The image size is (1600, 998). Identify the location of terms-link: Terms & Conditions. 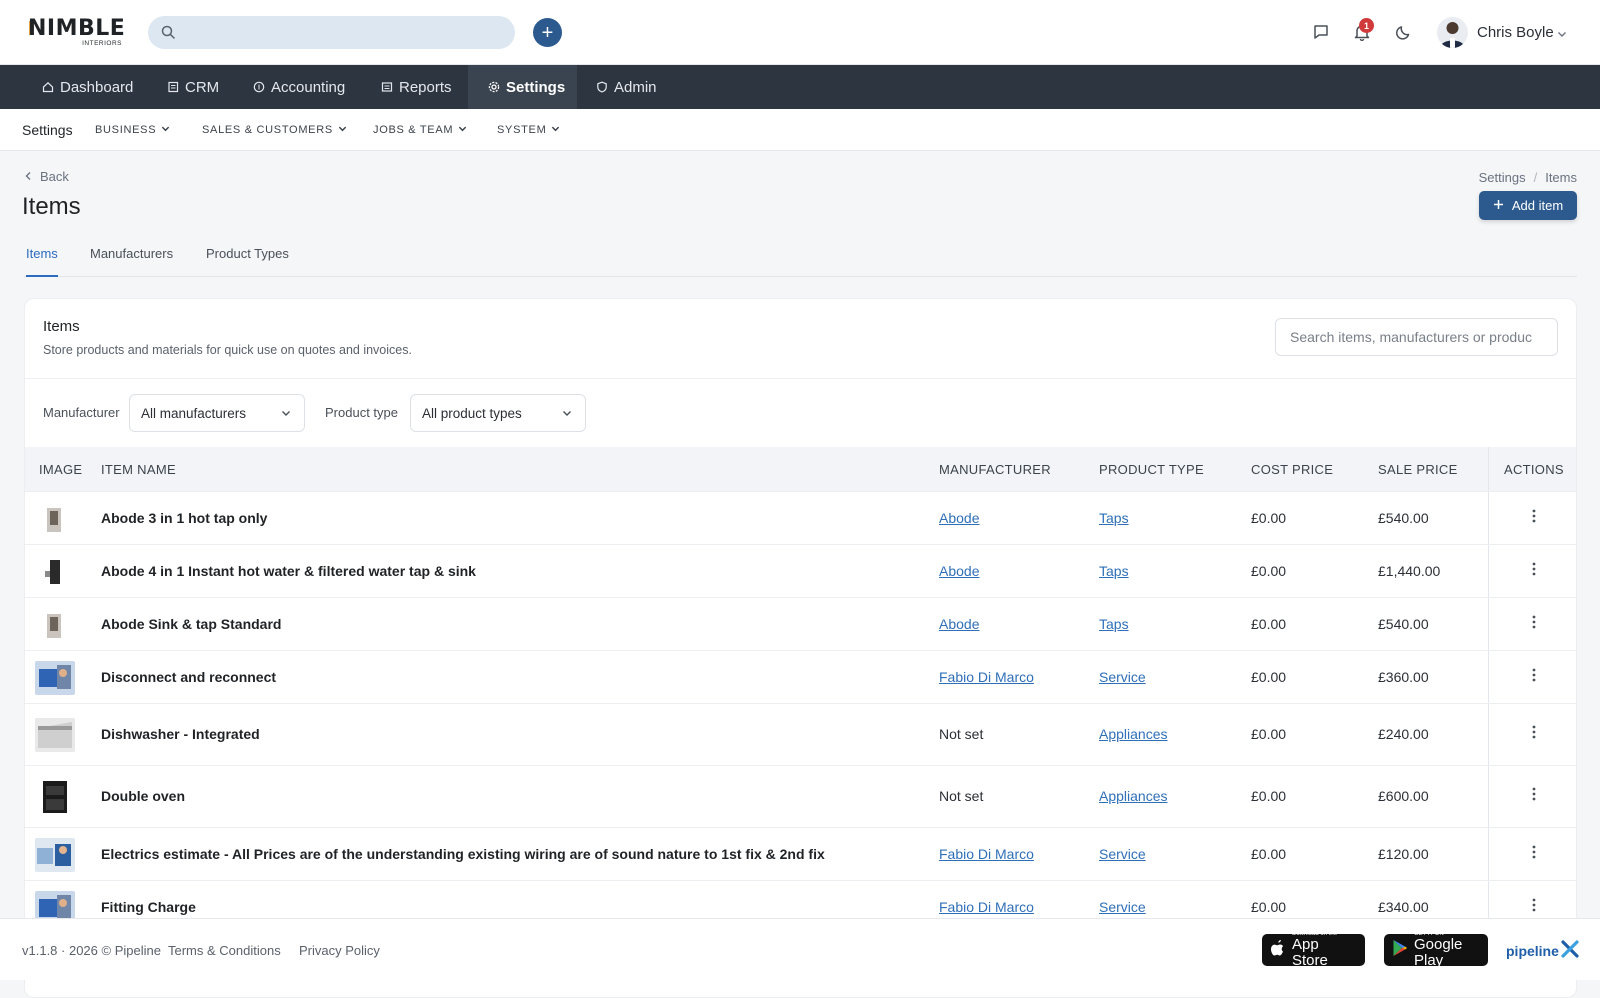
(224, 950).